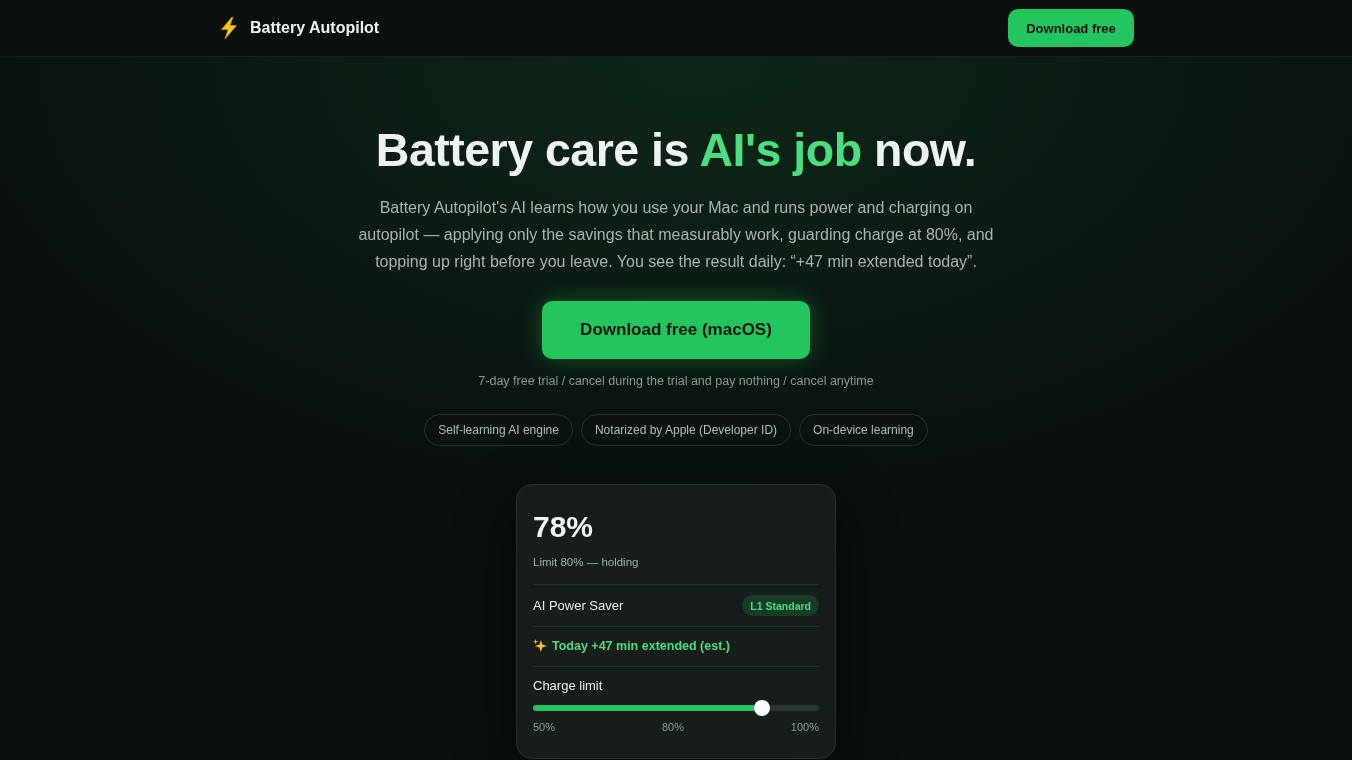 The width and height of the screenshot is (1352, 760). What do you see at coordinates (498, 430) in the screenshot?
I see `feature-pill: Self-learning AI engine` at bounding box center [498, 430].